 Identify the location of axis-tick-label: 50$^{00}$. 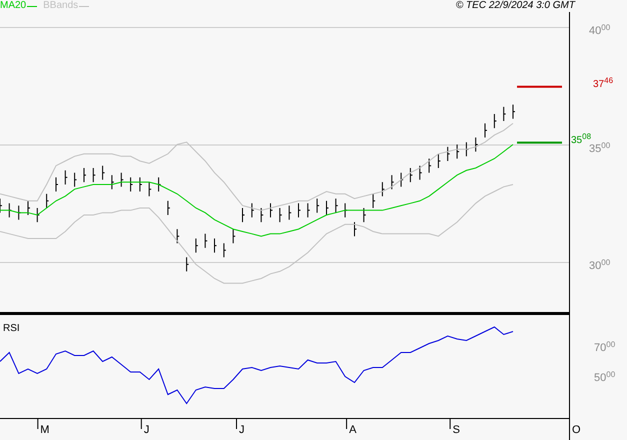
(605, 378).